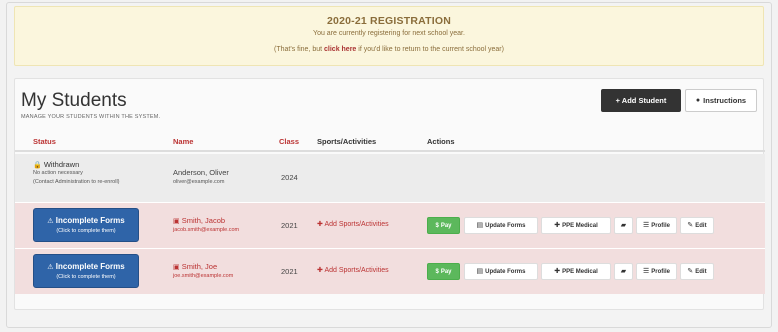  Describe the element at coordinates (203, 220) in the screenshot. I see `student-name: Smith, Jacob` at that location.